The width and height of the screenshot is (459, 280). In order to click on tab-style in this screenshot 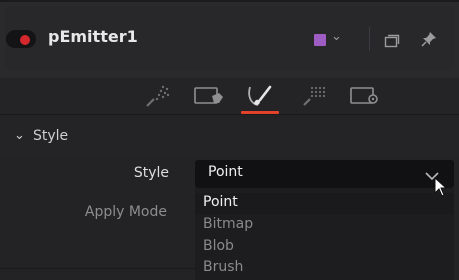, I will do `click(260, 96)`.